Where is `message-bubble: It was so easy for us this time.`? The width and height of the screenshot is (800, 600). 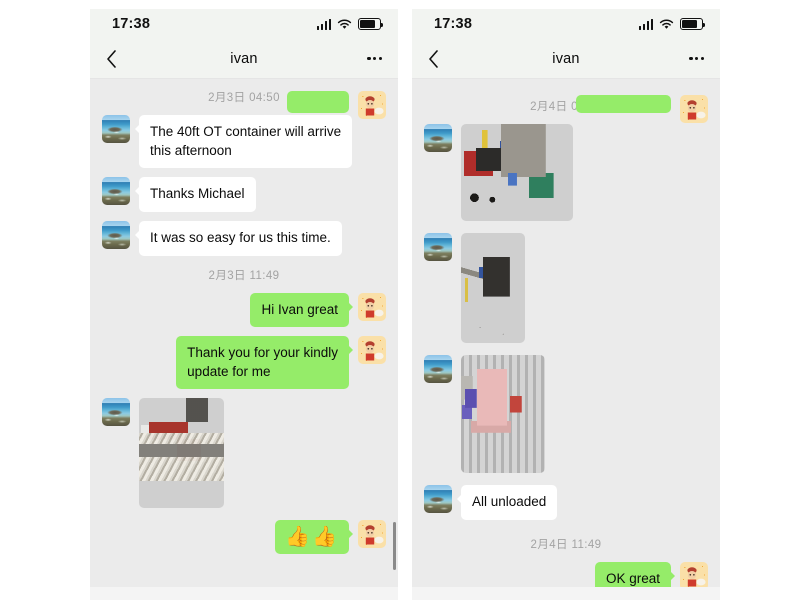
message-bubble: It was so easy for us this time. is located at coordinates (238, 238).